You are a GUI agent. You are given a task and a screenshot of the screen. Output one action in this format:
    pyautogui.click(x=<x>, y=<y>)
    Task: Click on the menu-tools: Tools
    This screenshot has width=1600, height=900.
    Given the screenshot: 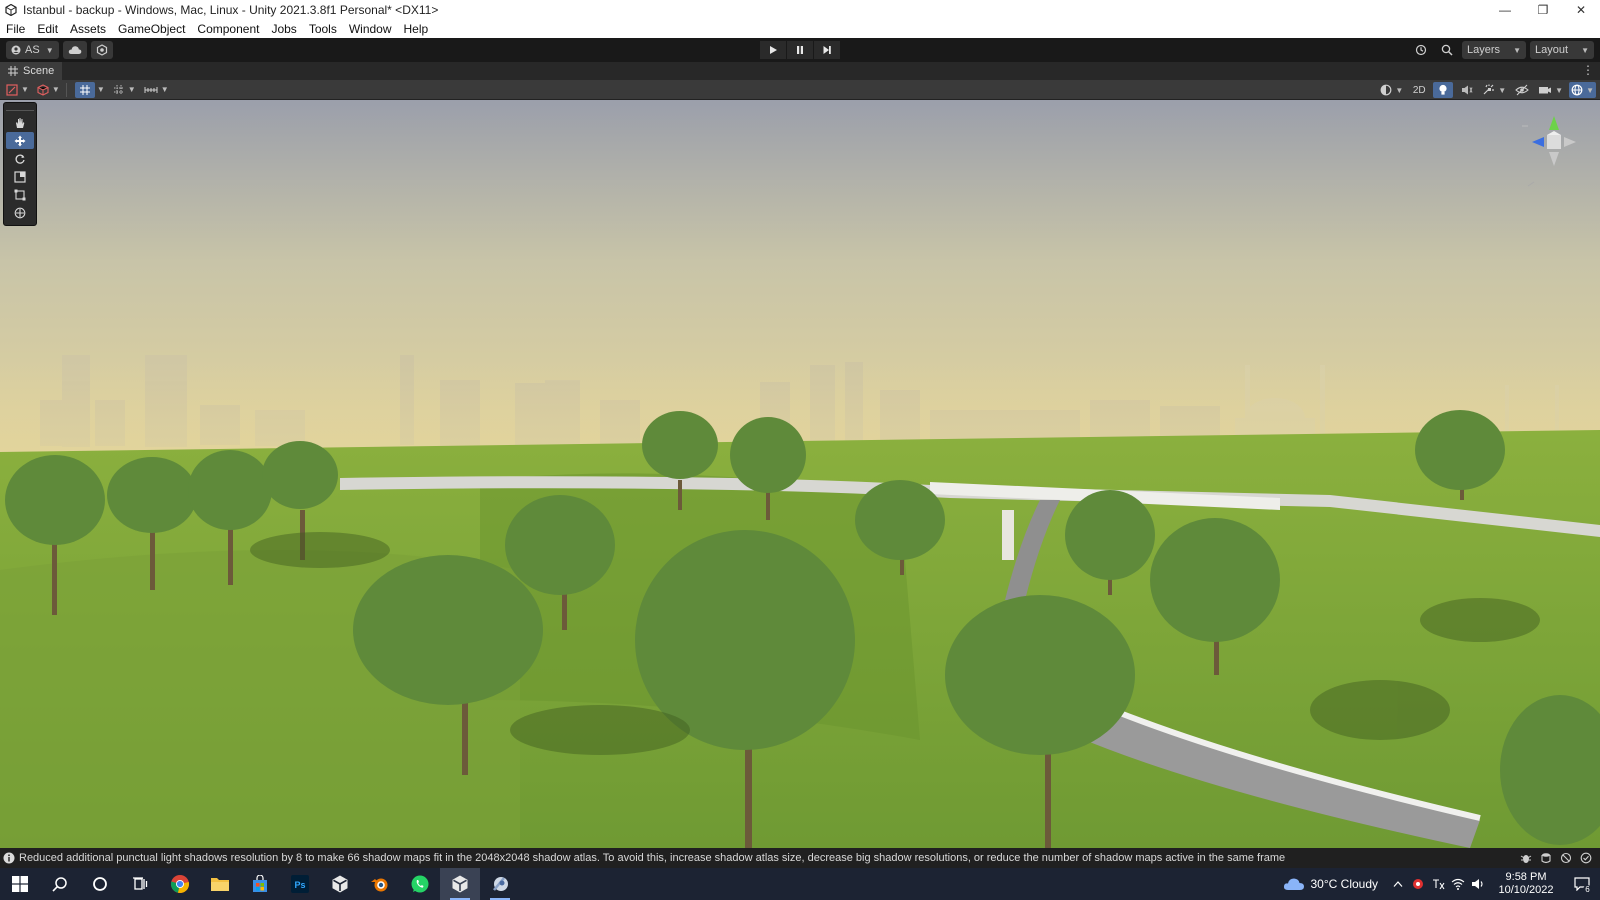 What is the action you would take?
    pyautogui.click(x=323, y=29)
    